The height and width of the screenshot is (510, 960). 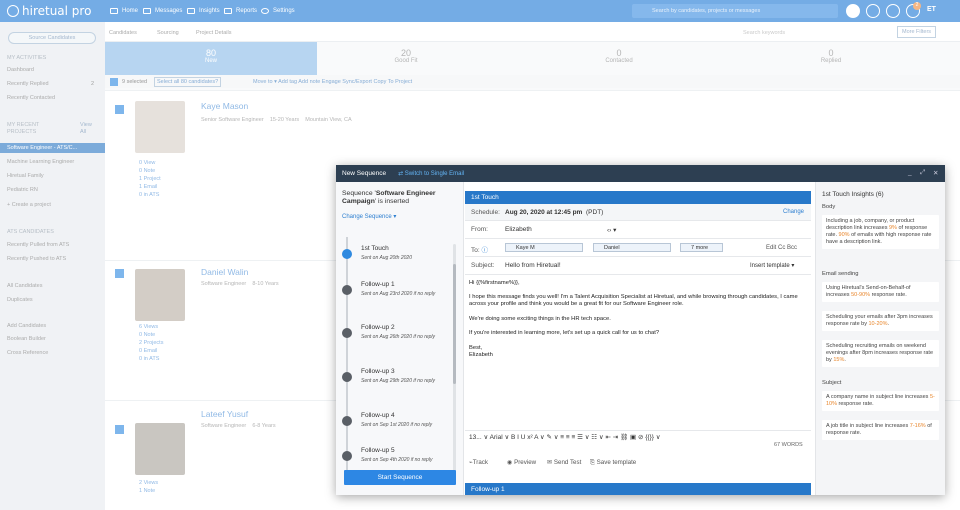 I want to click on insights-section: Body, so click(x=829, y=207).